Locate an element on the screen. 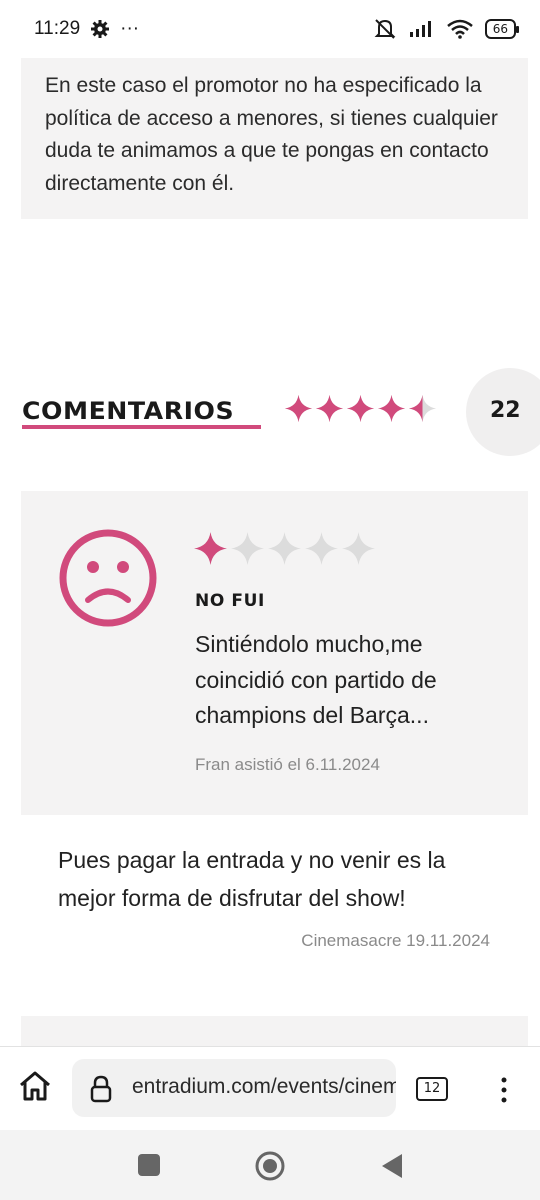  signal-icon is located at coordinates (420, 29).